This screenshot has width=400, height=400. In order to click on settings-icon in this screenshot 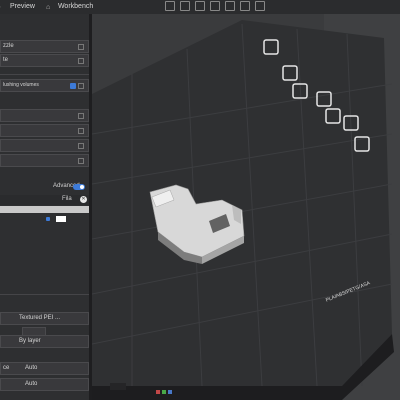, I will do `click(259, 6)`.